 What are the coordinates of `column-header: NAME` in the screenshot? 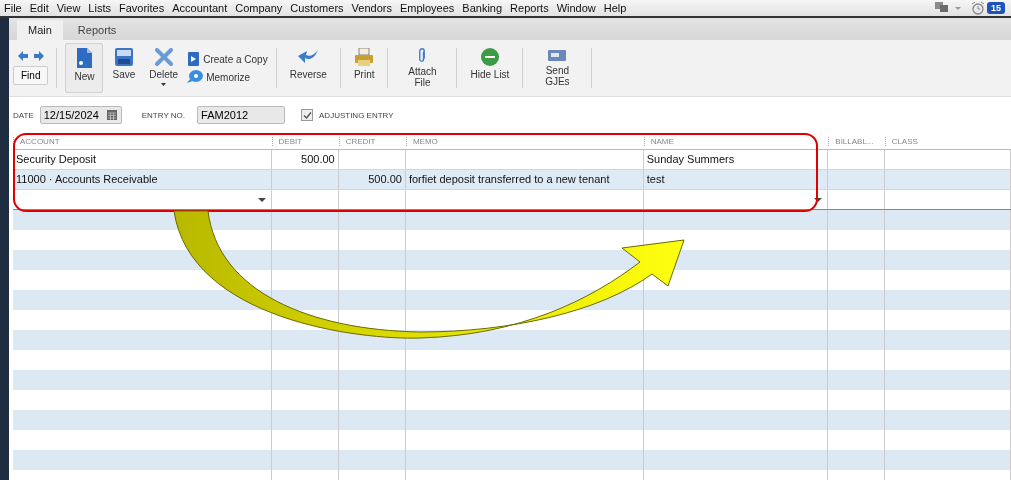 It's located at (736, 141).